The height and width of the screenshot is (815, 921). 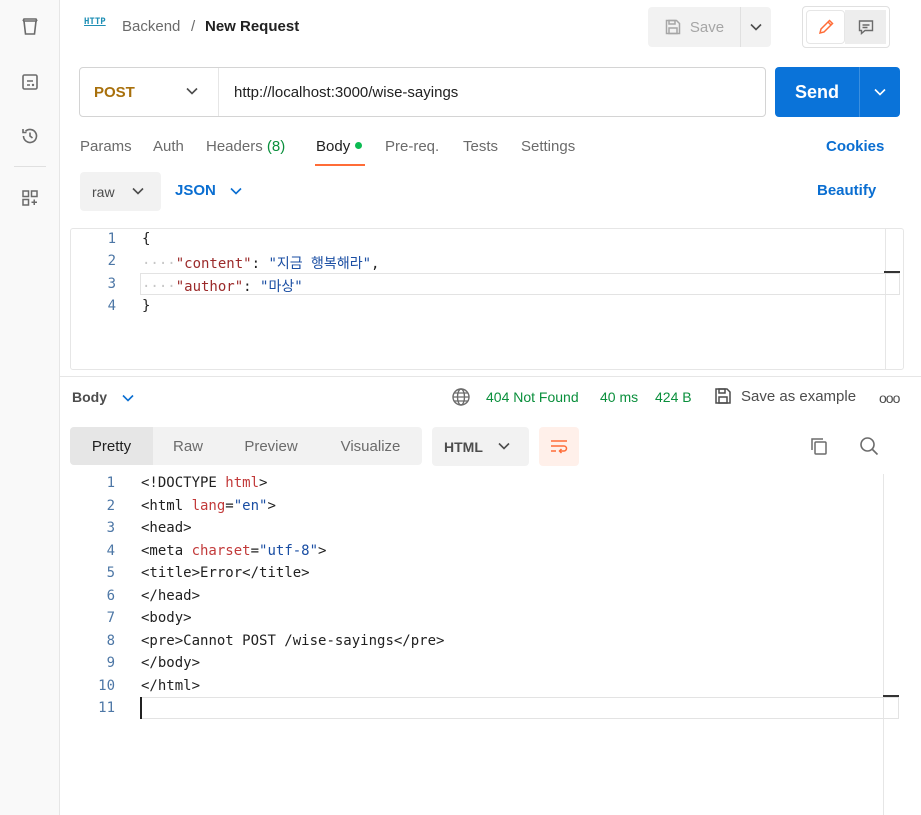 What do you see at coordinates (106, 708) in the screenshot?
I see `line-number: 11` at bounding box center [106, 708].